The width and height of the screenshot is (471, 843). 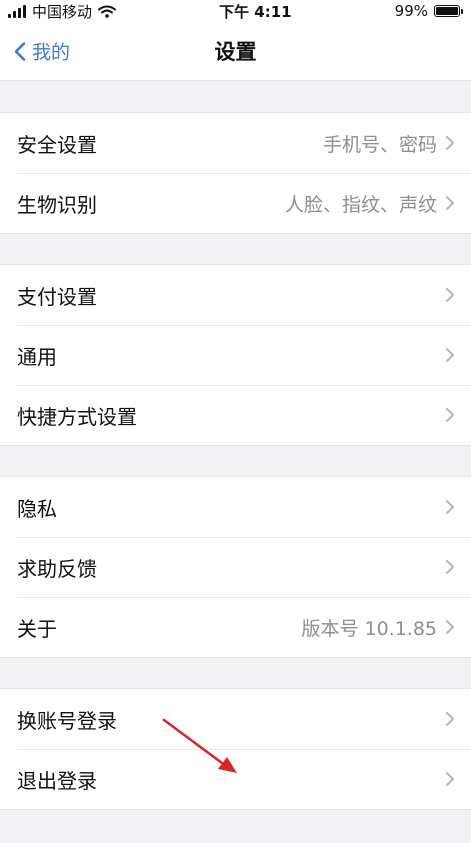 I want to click on row-about: 关于 版本号 10.1.85, so click(x=235, y=627).